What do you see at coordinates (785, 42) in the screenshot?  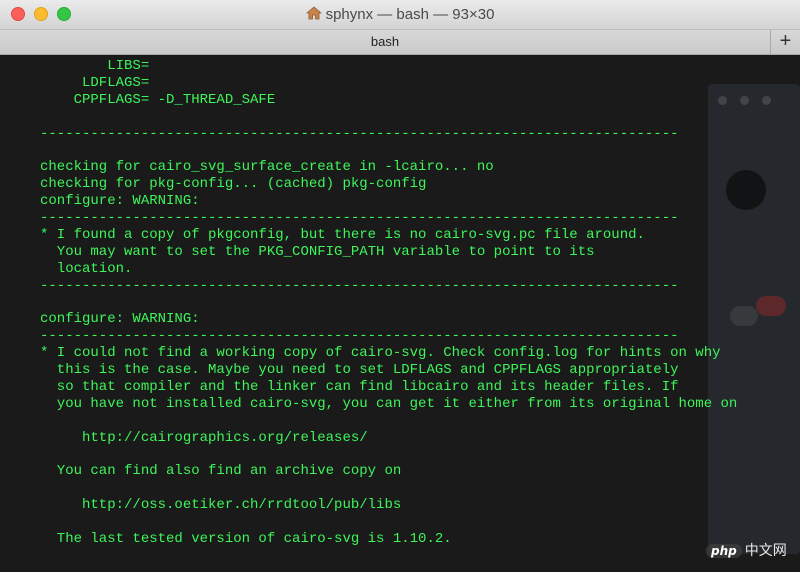 I see `new-tab-button: +` at bounding box center [785, 42].